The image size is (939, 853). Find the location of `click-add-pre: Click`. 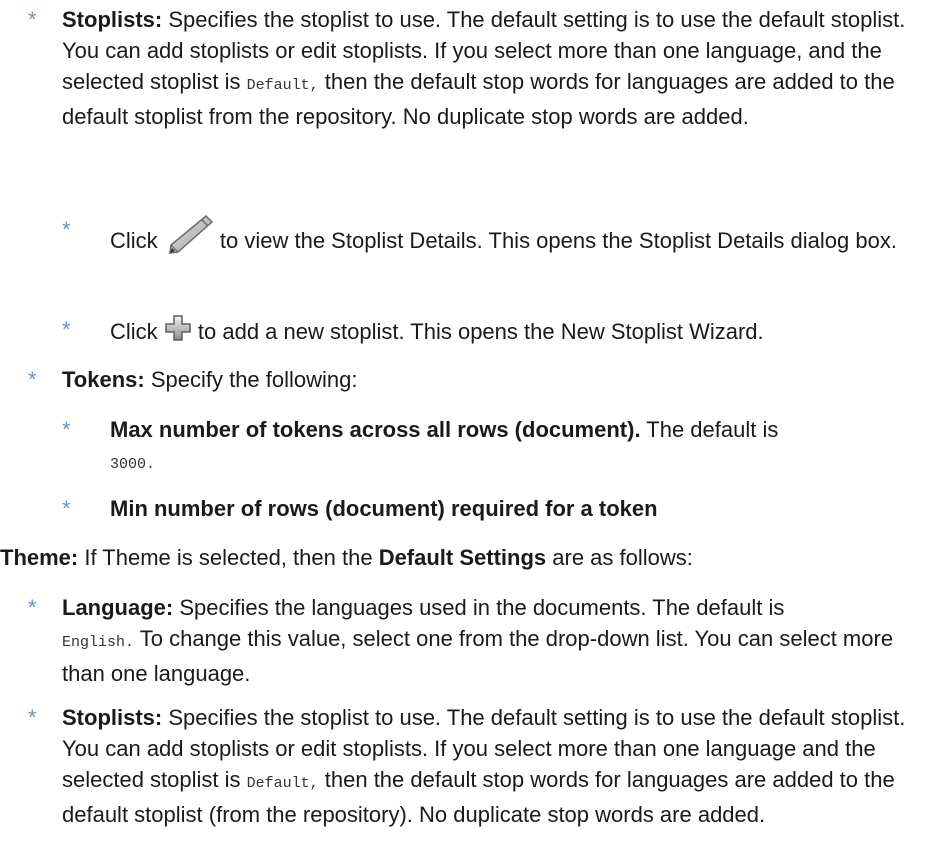

click-add-pre: Click is located at coordinates (137, 331).